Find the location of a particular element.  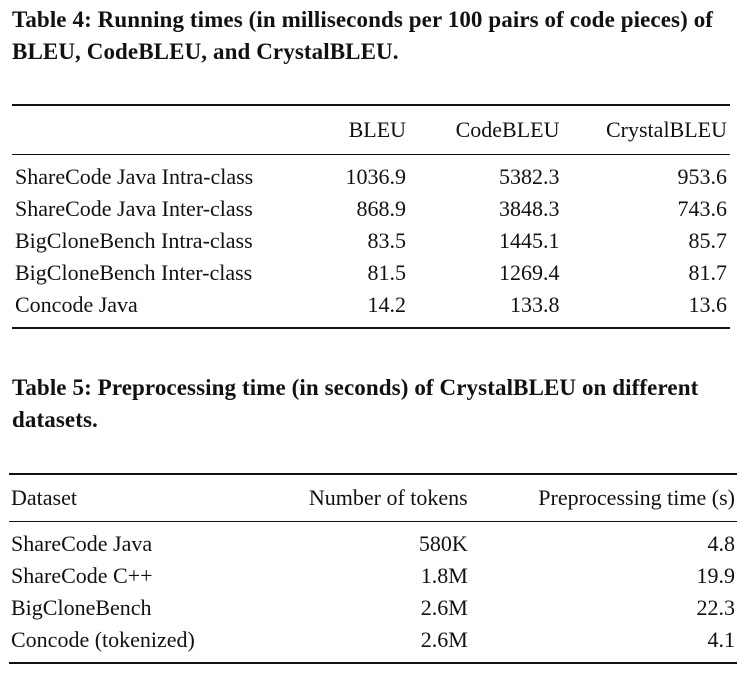

table-cell: 1269.4 is located at coordinates (529, 272).